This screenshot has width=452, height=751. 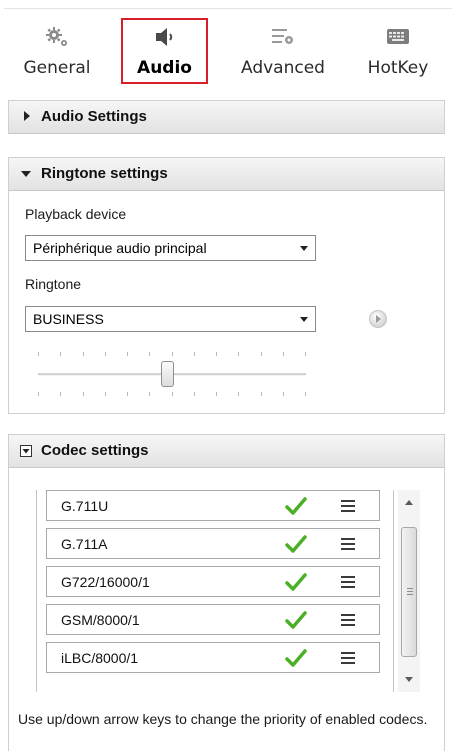 I want to click on slider-thumb, so click(x=167, y=374).